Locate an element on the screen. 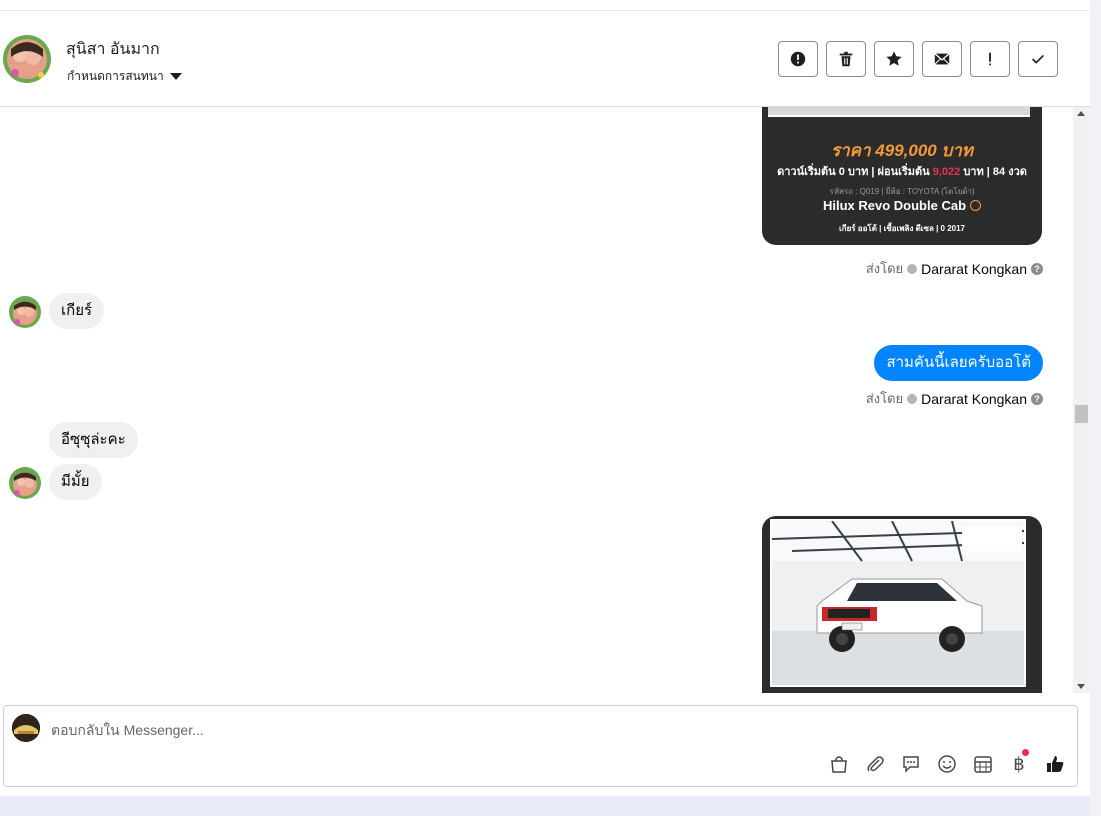  trash-icon is located at coordinates (846, 59).